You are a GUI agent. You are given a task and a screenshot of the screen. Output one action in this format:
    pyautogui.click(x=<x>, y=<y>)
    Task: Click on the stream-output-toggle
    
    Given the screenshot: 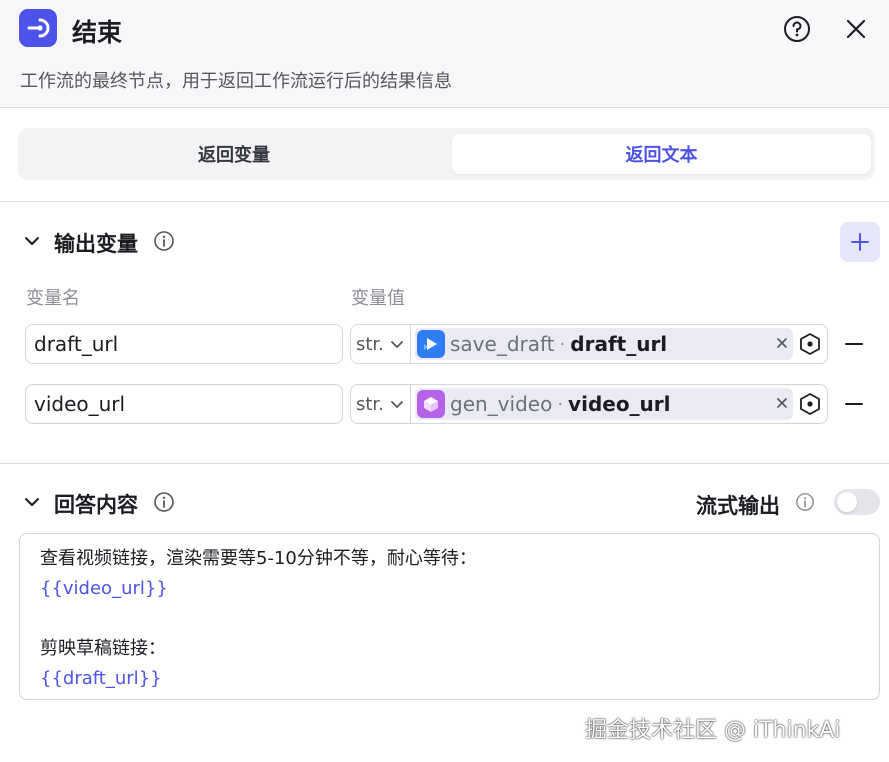 What is the action you would take?
    pyautogui.click(x=857, y=502)
    